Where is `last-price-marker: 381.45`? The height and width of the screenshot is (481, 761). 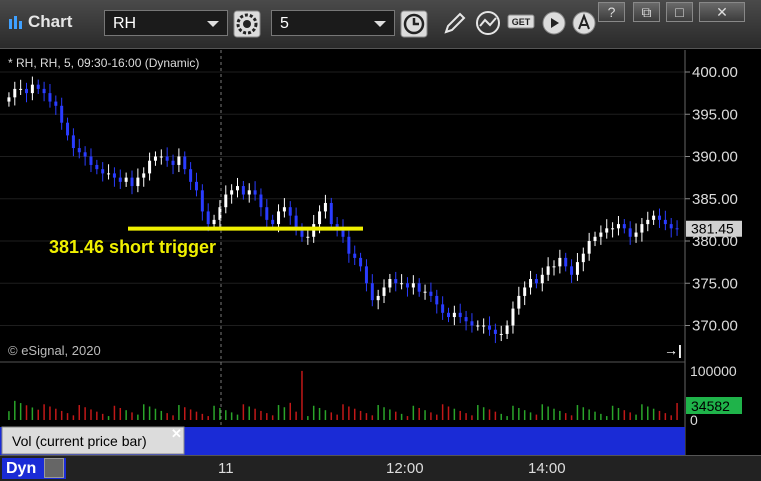
last-price-marker: 381.45 is located at coordinates (714, 228).